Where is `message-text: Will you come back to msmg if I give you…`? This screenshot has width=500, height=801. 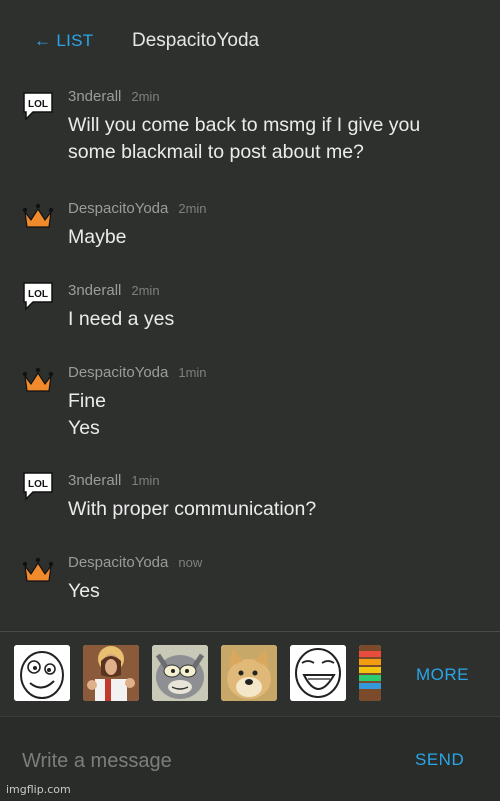
message-text: Will you come back to msmg if I give you… is located at coordinates (273, 139).